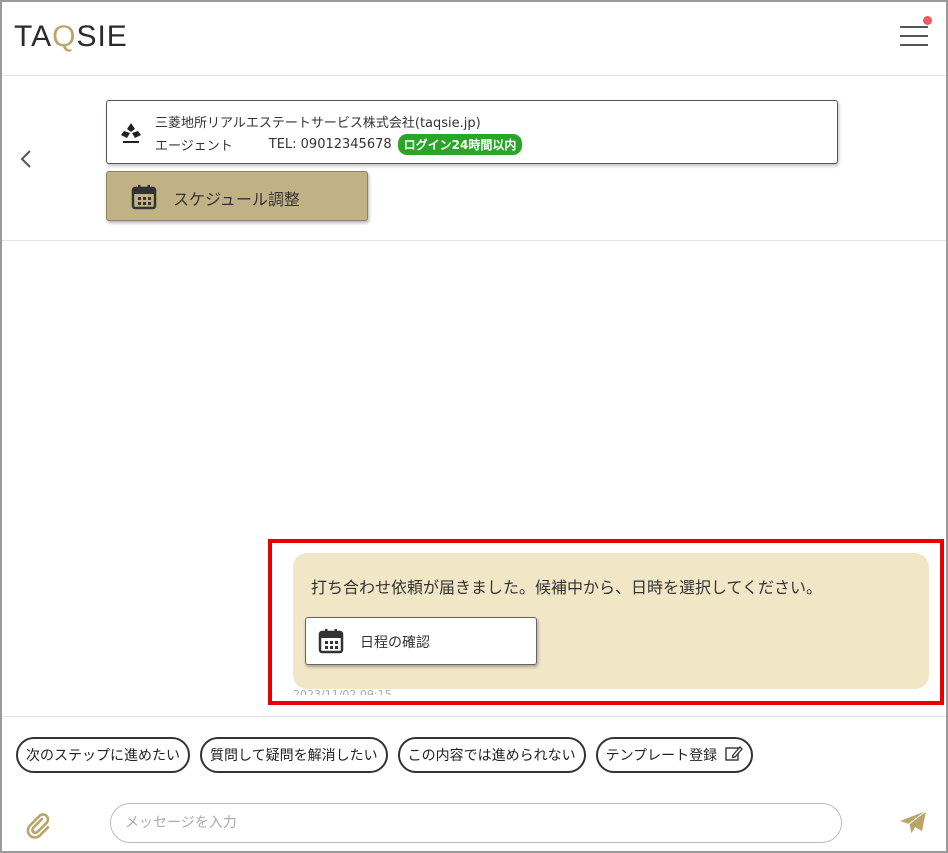 Image resolution: width=948 pixels, height=853 pixels. Describe the element at coordinates (476, 823) in the screenshot. I see `message-input` at that location.